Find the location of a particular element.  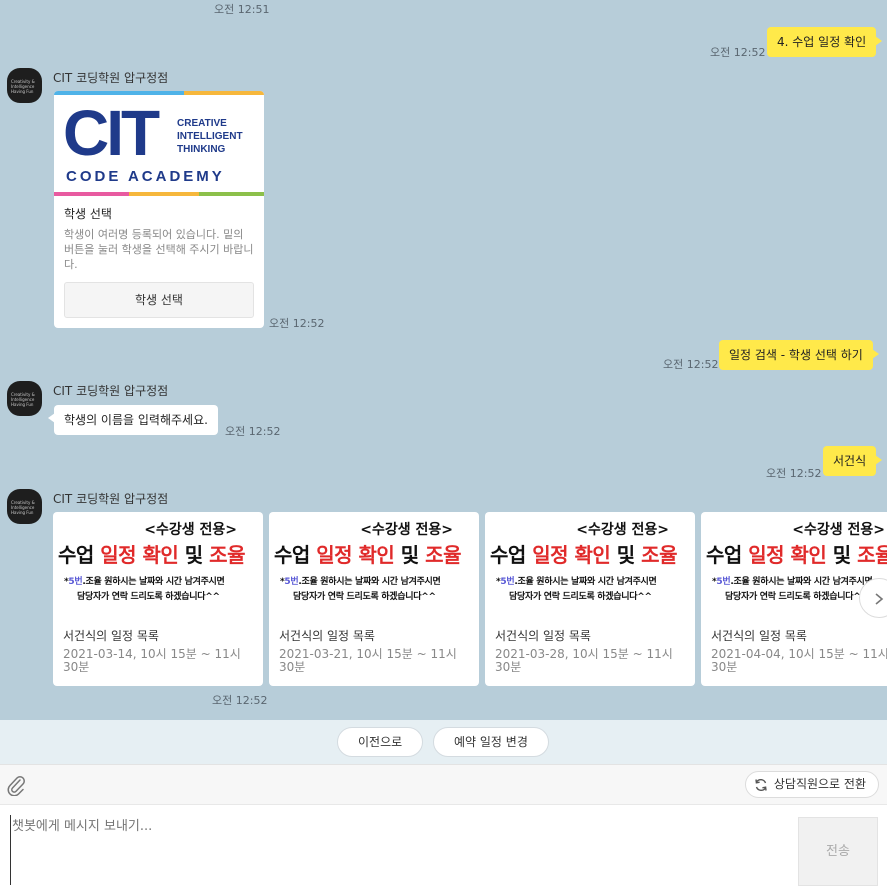

user-message: 일정 검색 - 학생 선택 하기 is located at coordinates (799, 355).